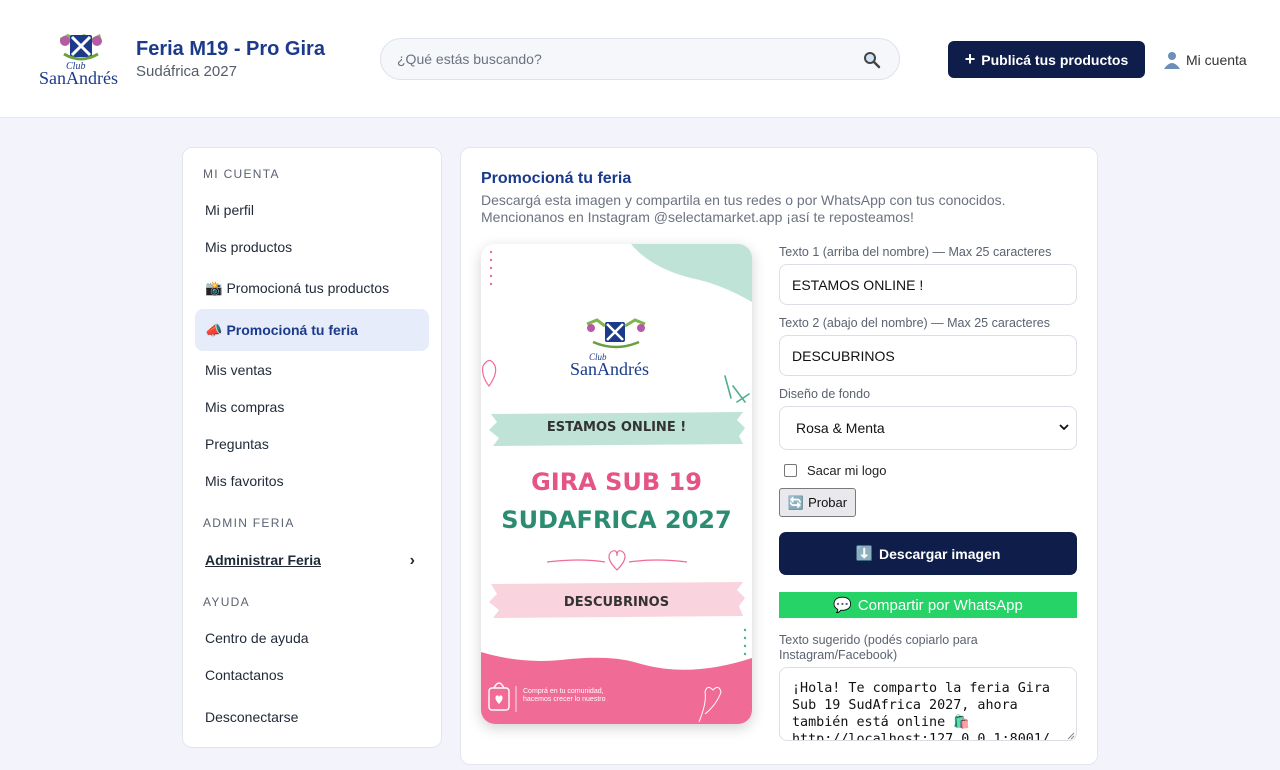 The width and height of the screenshot is (1280, 770). Describe the element at coordinates (312, 717) in the screenshot. I see `sidebar-item-logout: Desconectarse` at that location.